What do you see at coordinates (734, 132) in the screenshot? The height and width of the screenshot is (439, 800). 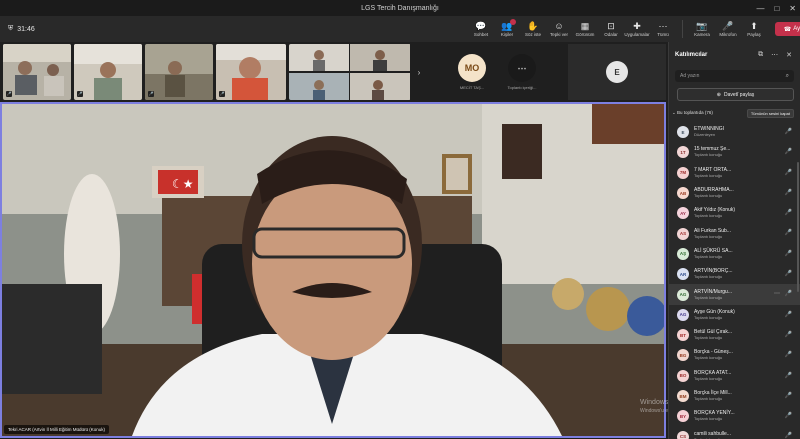 I see `participant-row: E ETWINNINGI Düzenleyen 🎤` at bounding box center [734, 132].